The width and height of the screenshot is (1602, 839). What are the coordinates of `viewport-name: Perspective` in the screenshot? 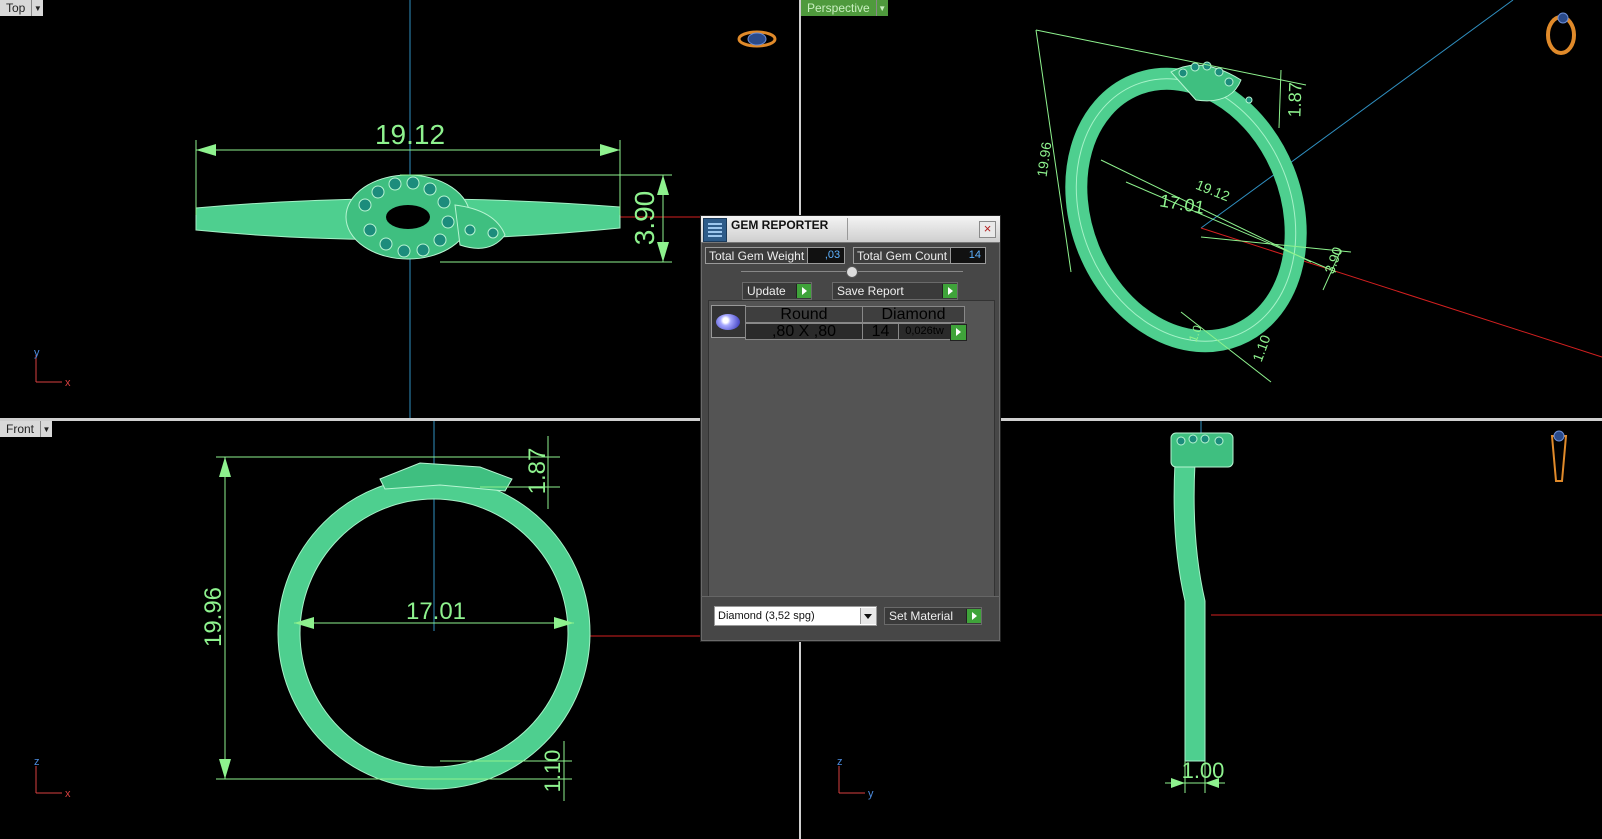 It's located at (839, 8).